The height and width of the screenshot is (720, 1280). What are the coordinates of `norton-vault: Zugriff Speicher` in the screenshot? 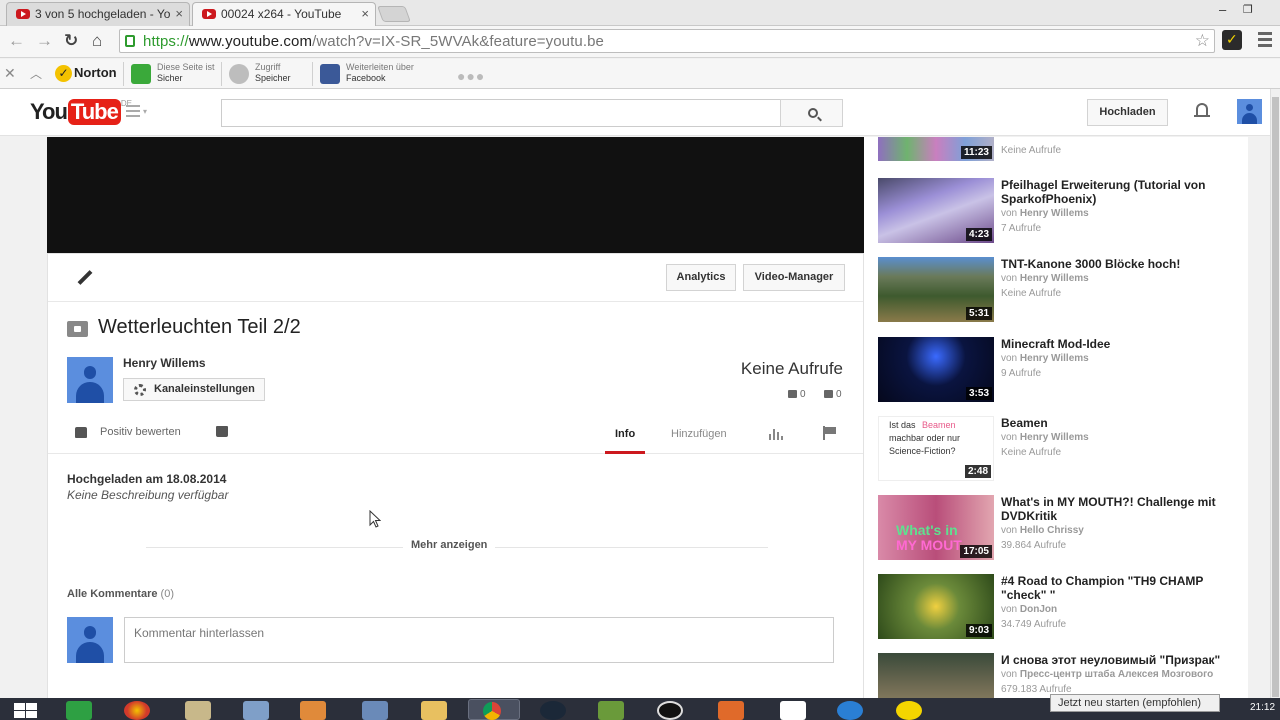 It's located at (260, 73).